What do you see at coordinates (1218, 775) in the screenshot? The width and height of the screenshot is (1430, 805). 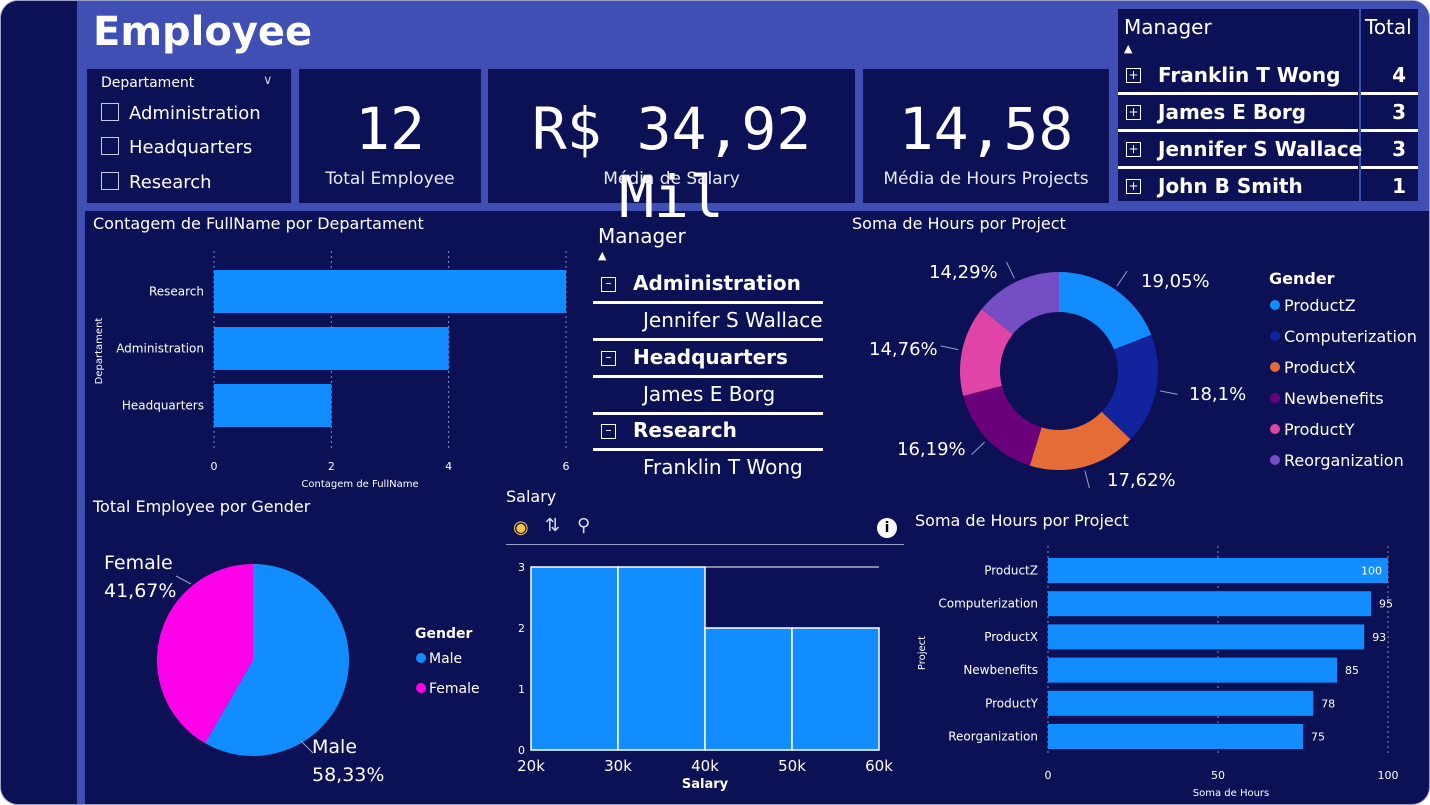 I see `x-tick-label: 50` at bounding box center [1218, 775].